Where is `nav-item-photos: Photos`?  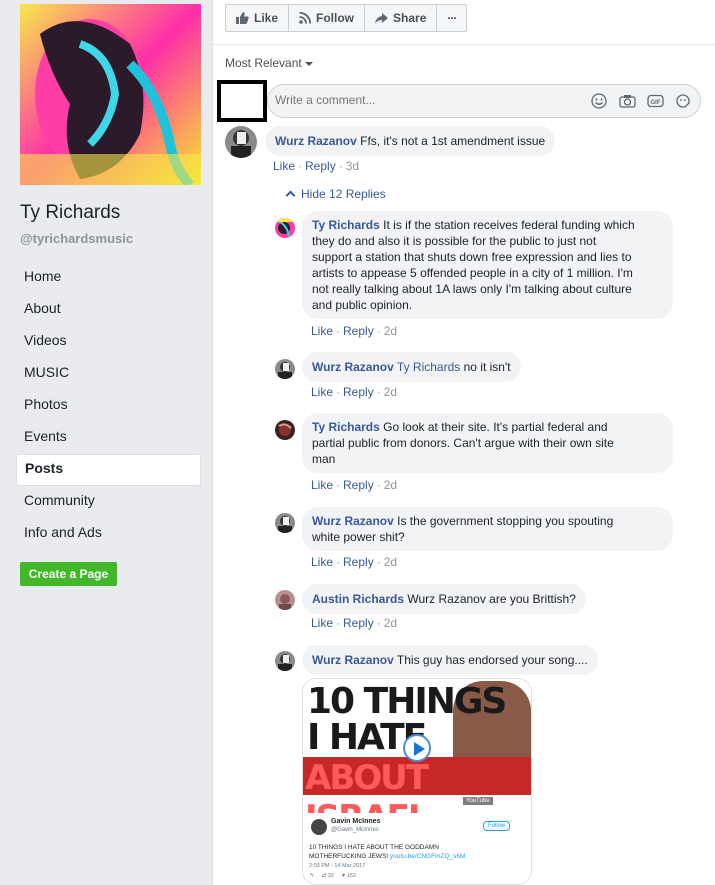 nav-item-photos: Photos is located at coordinates (108, 406).